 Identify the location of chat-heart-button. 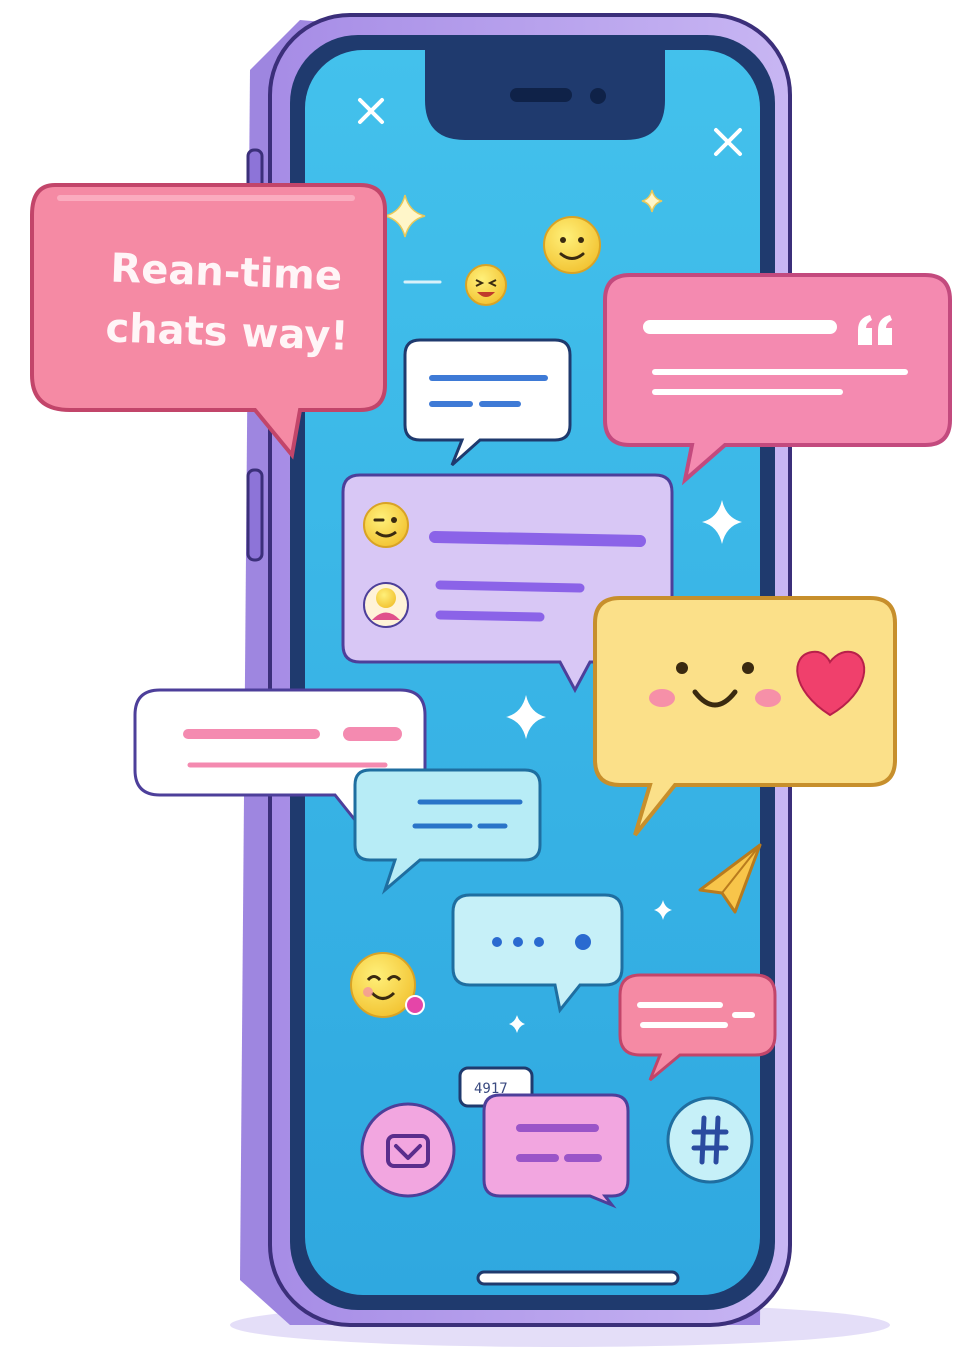
(408, 1150).